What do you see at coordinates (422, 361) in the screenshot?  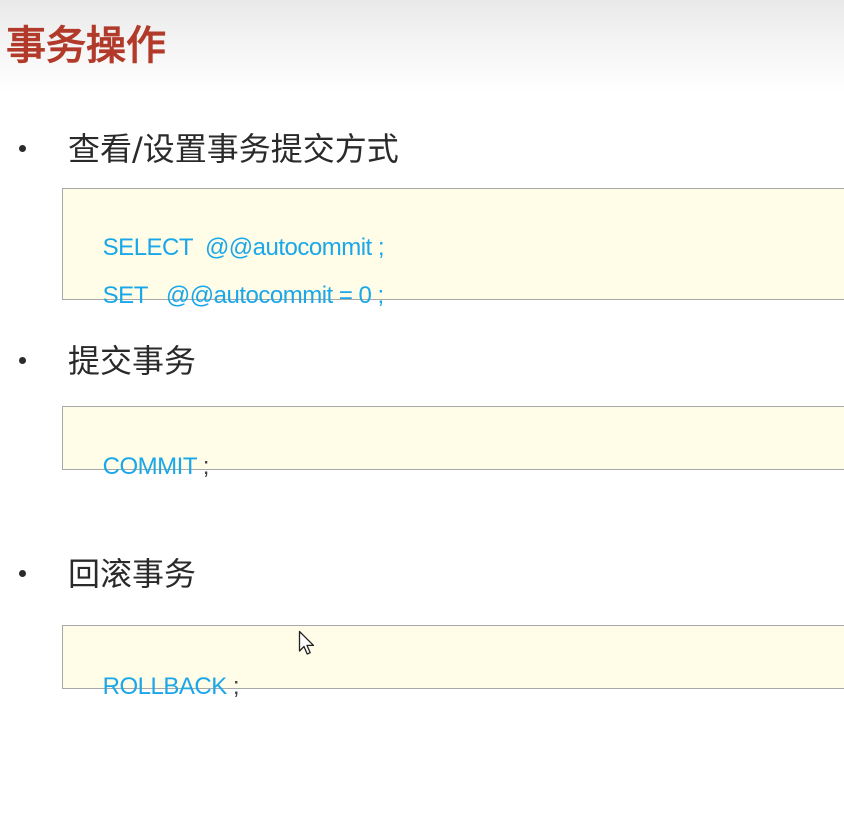 I see `bullet-item-commit-transaction: 提交事务` at bounding box center [422, 361].